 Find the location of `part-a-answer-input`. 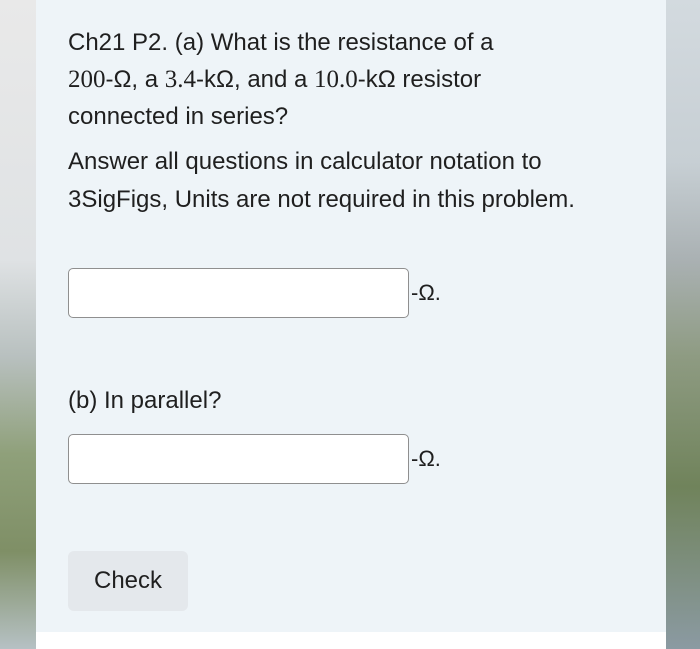

part-a-answer-input is located at coordinates (238, 293).